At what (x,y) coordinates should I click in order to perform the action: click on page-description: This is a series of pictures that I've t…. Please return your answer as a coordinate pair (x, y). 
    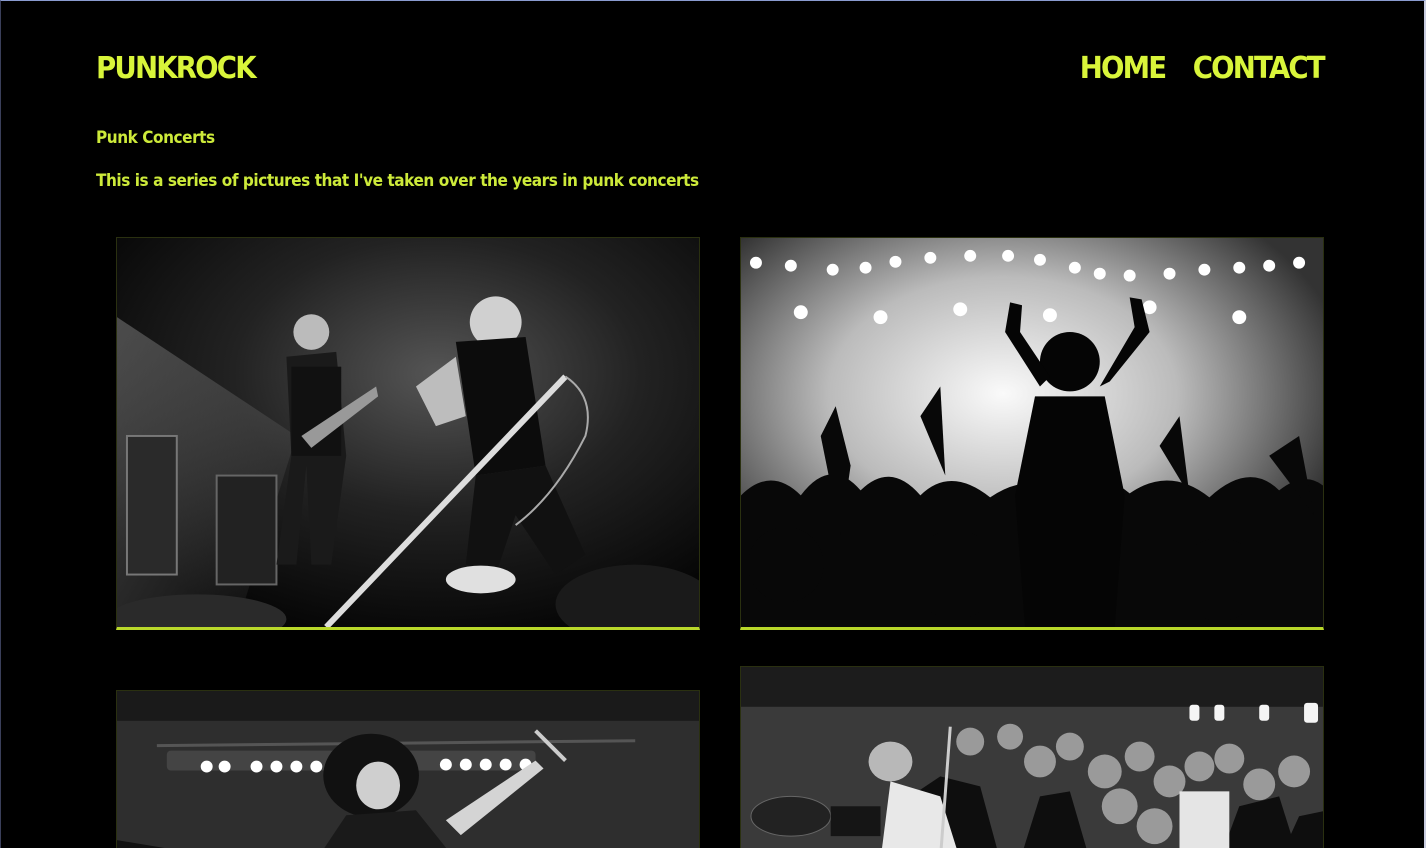
    Looking at the image, I should click on (397, 181).